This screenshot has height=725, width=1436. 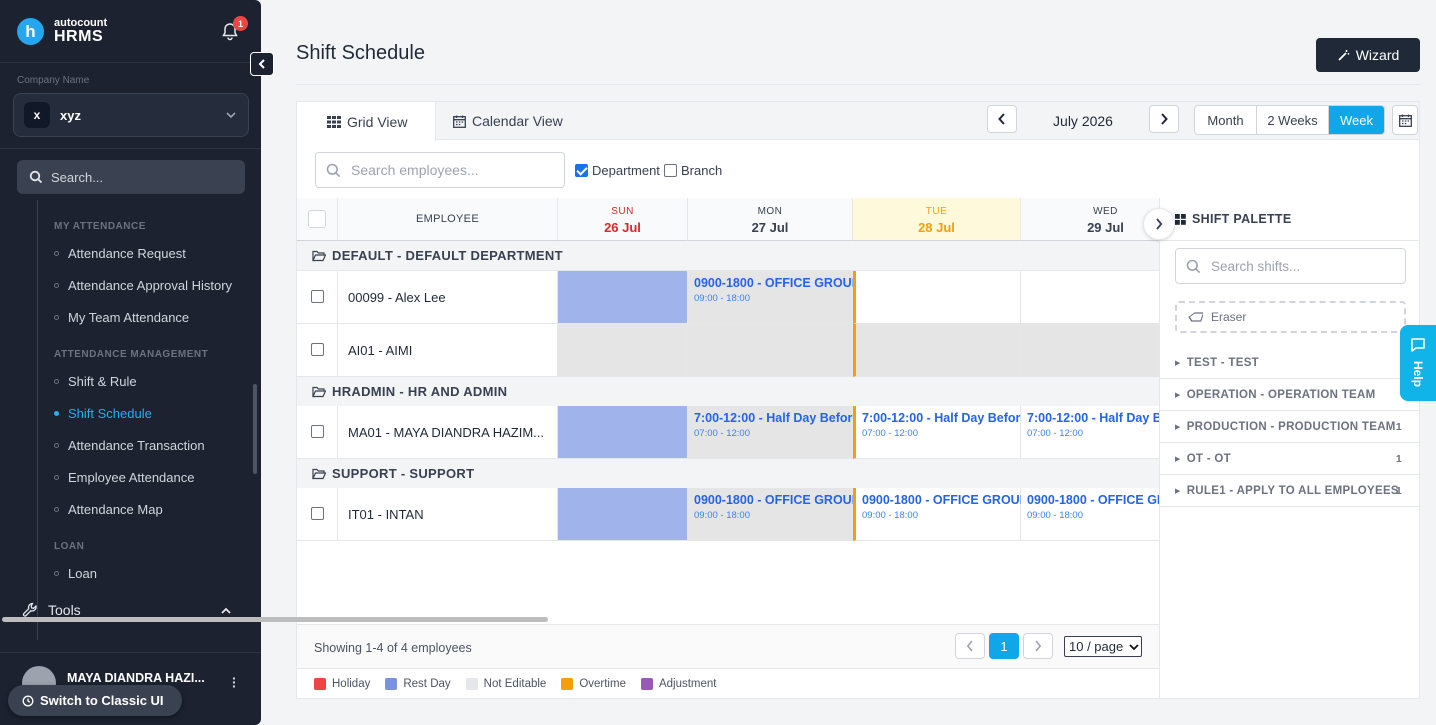 What do you see at coordinates (103, 413) in the screenshot?
I see `sidebar-item-shift-schedule: Shift Schedule` at bounding box center [103, 413].